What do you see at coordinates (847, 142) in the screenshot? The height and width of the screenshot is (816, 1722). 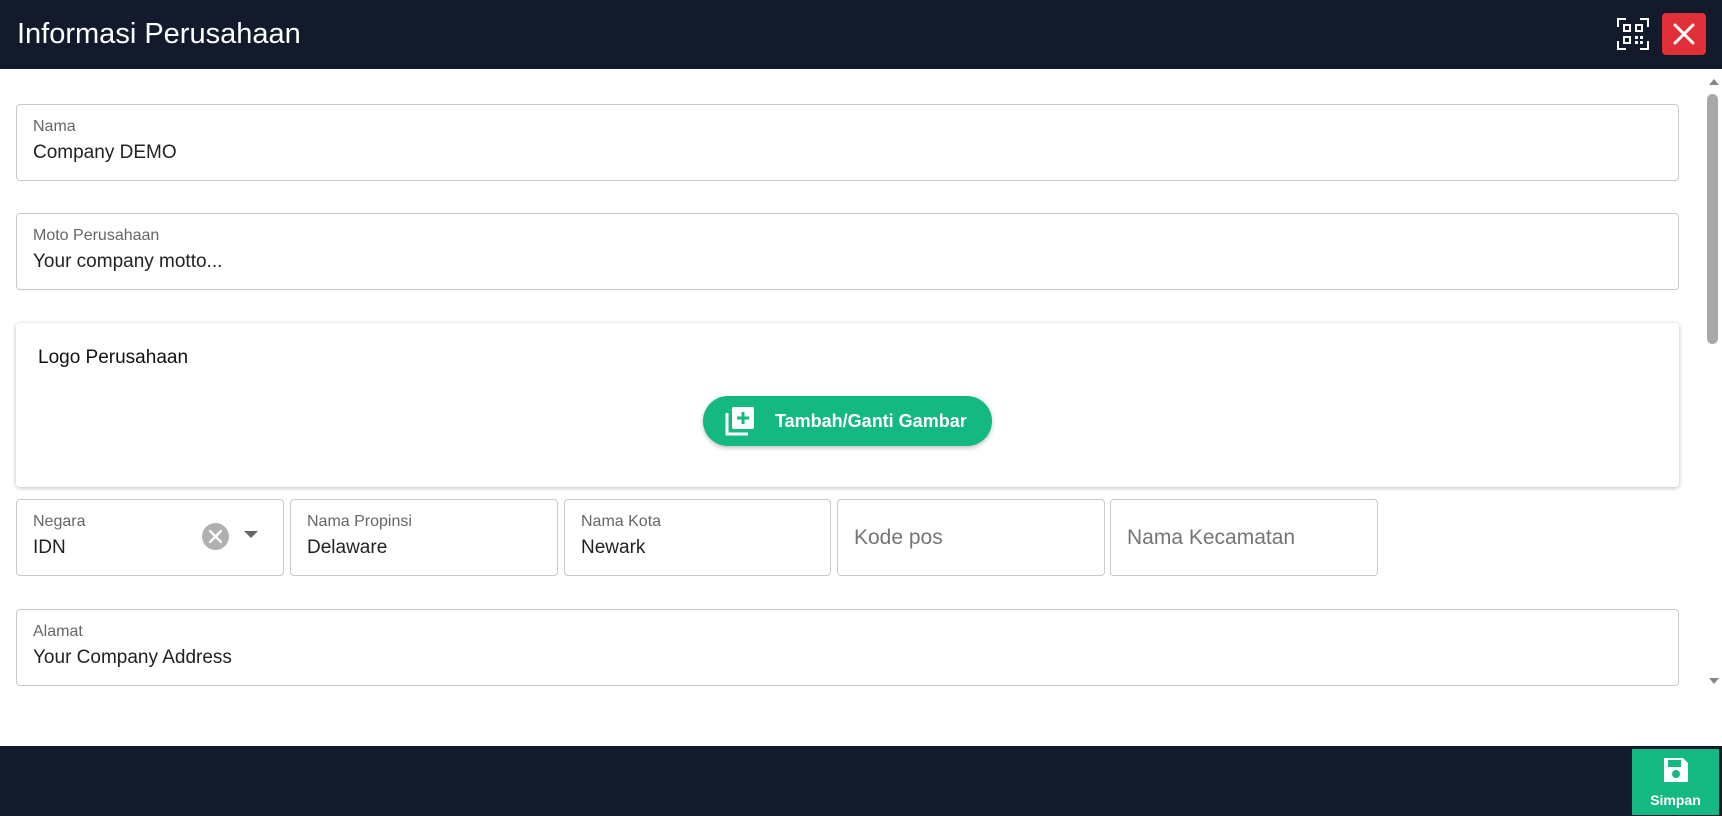 I see `nama-field: Nama Company DEMO` at bounding box center [847, 142].